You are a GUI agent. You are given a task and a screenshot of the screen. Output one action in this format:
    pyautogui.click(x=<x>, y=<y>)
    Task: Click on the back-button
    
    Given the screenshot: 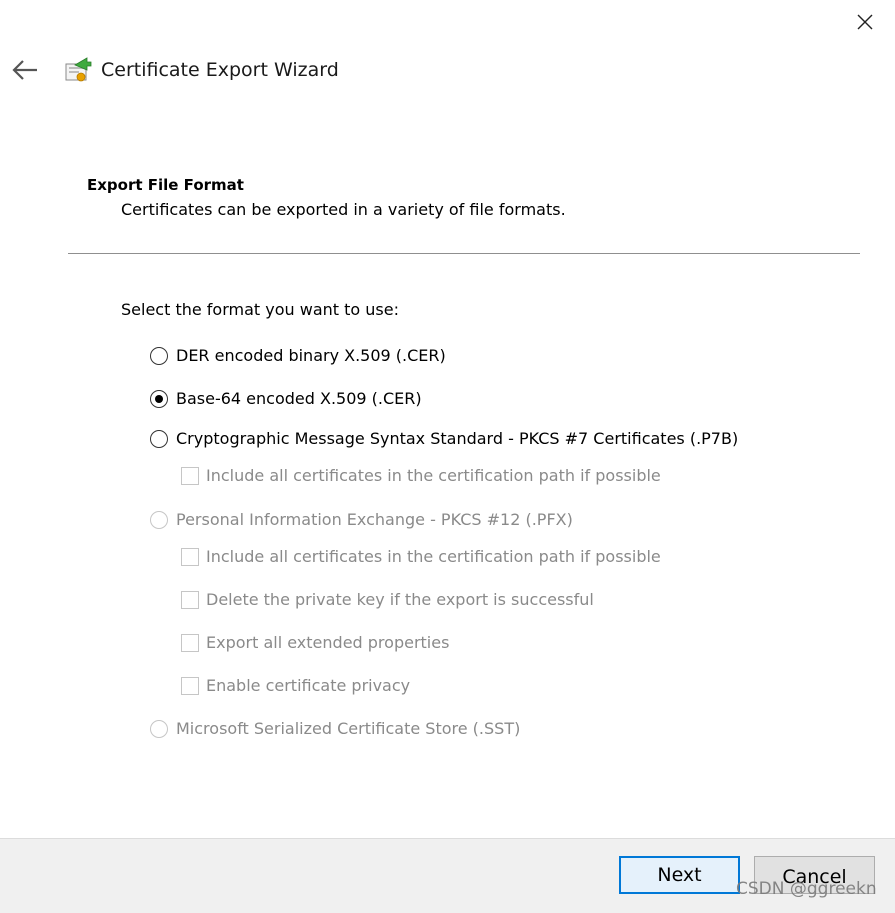 What is the action you would take?
    pyautogui.click(x=25, y=70)
    